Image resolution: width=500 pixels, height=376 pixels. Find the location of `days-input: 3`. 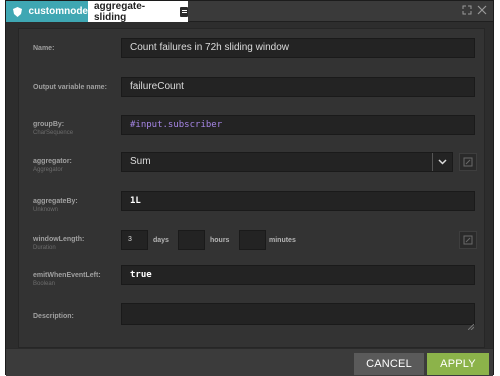

days-input: 3 is located at coordinates (134, 240).